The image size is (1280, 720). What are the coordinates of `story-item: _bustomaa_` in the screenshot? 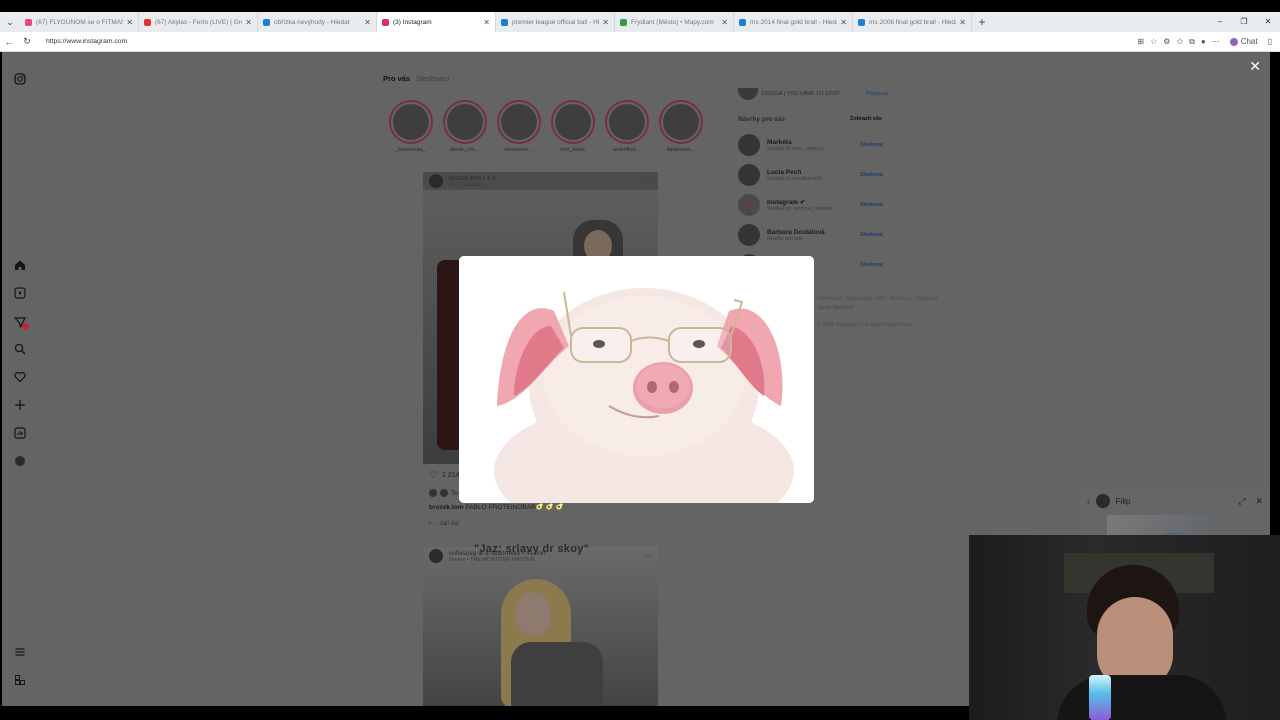 It's located at (410, 126).